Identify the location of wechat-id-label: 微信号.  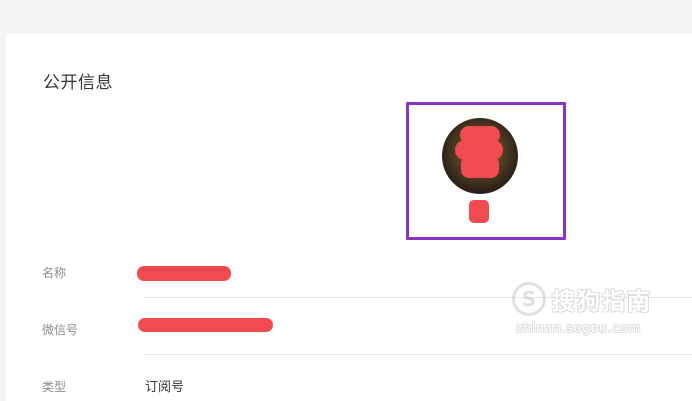
(60, 330).